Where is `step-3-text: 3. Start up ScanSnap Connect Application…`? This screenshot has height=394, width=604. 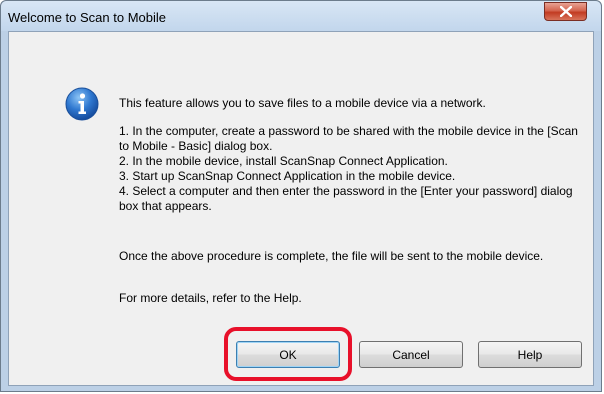
step-3-text: 3. Start up ScanSnap Connect Application… is located at coordinates (287, 176).